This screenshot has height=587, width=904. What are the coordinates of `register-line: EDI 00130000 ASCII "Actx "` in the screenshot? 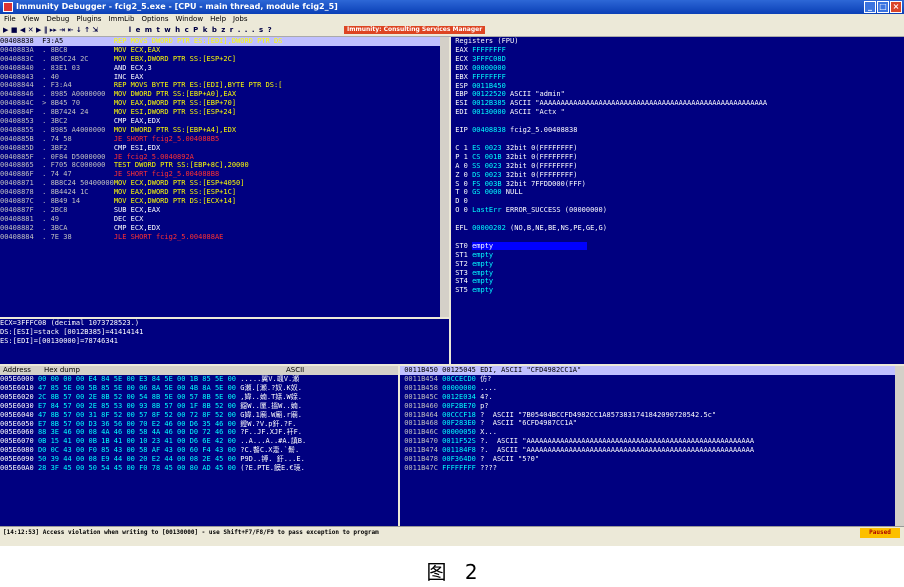 It's located at (677, 112).